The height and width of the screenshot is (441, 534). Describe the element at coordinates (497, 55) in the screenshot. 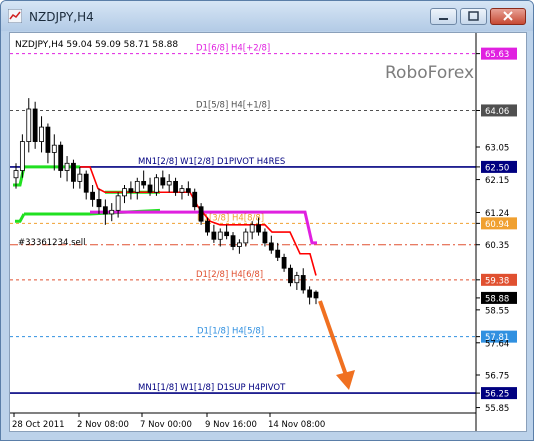

I see `price-label: 65.63` at that location.